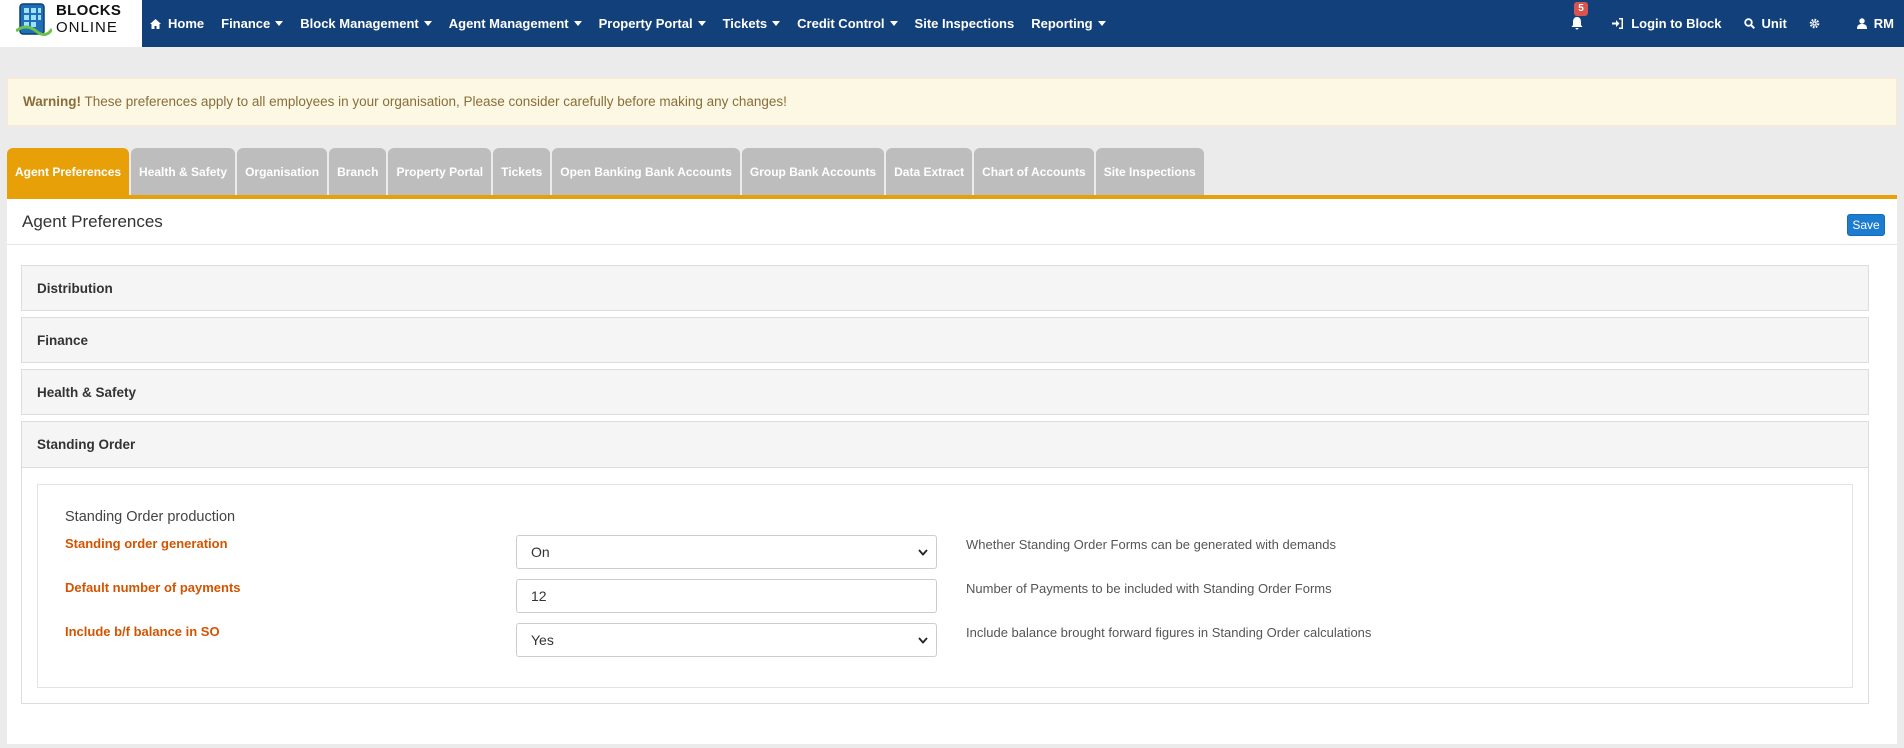 This screenshot has width=1904, height=748. I want to click on tab-tickets: Tickets, so click(522, 172).